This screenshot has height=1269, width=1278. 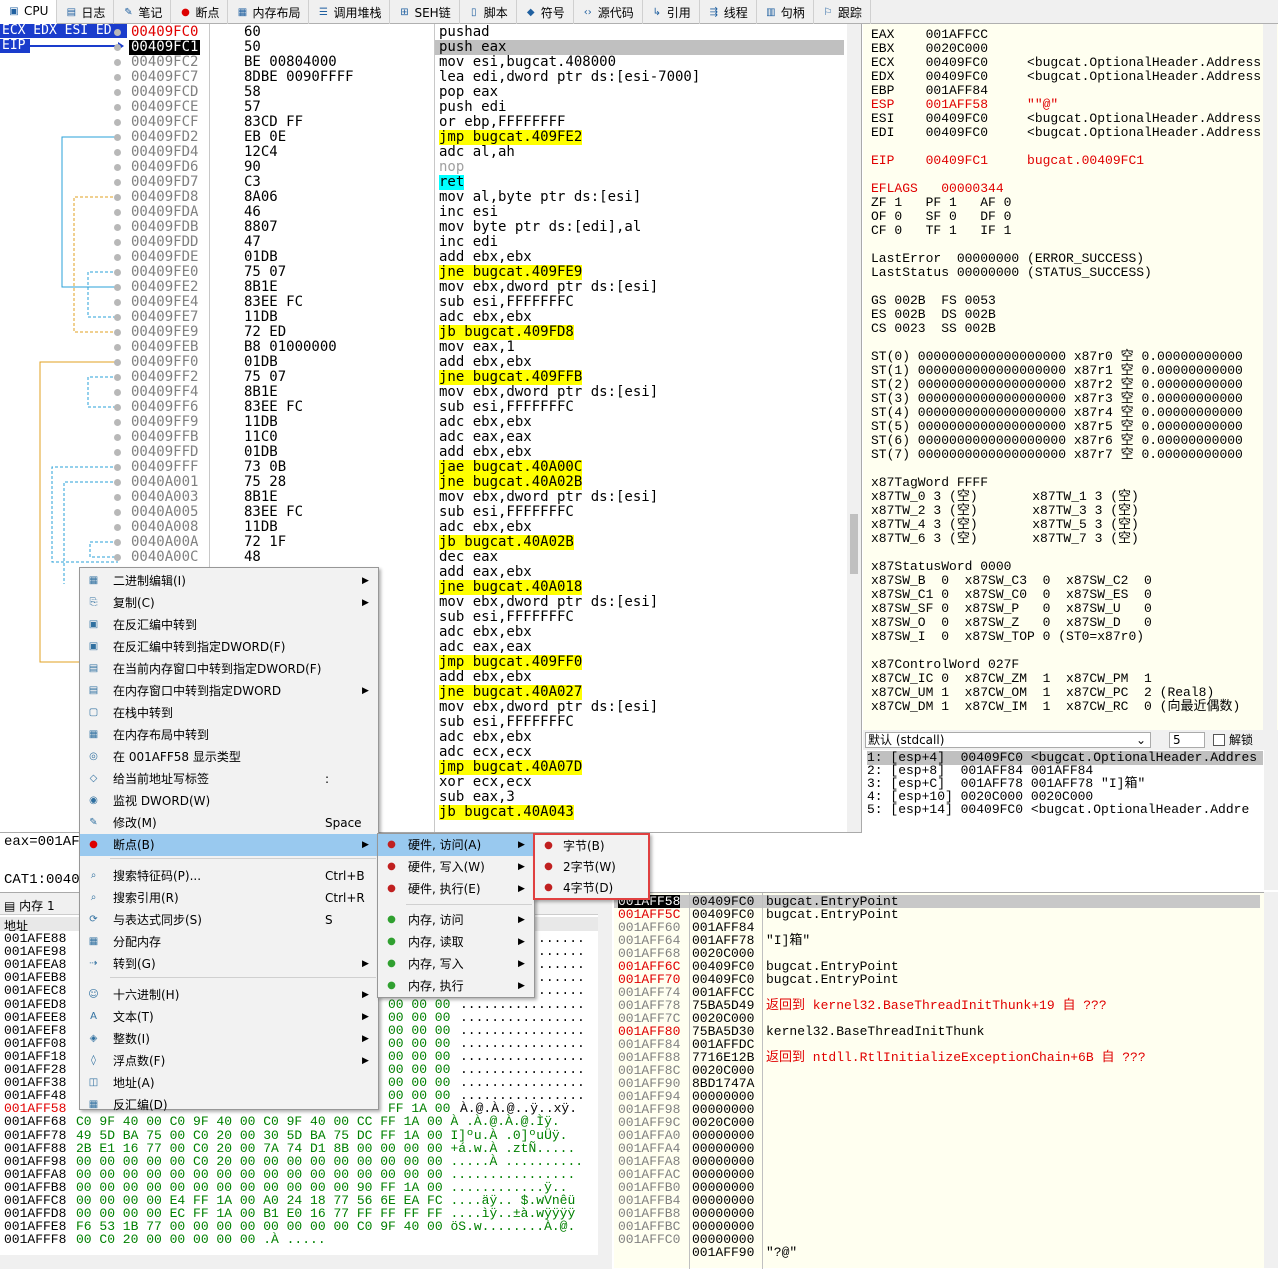 What do you see at coordinates (265, 467) in the screenshot?
I see `disasm-bytes: 73 0B` at bounding box center [265, 467].